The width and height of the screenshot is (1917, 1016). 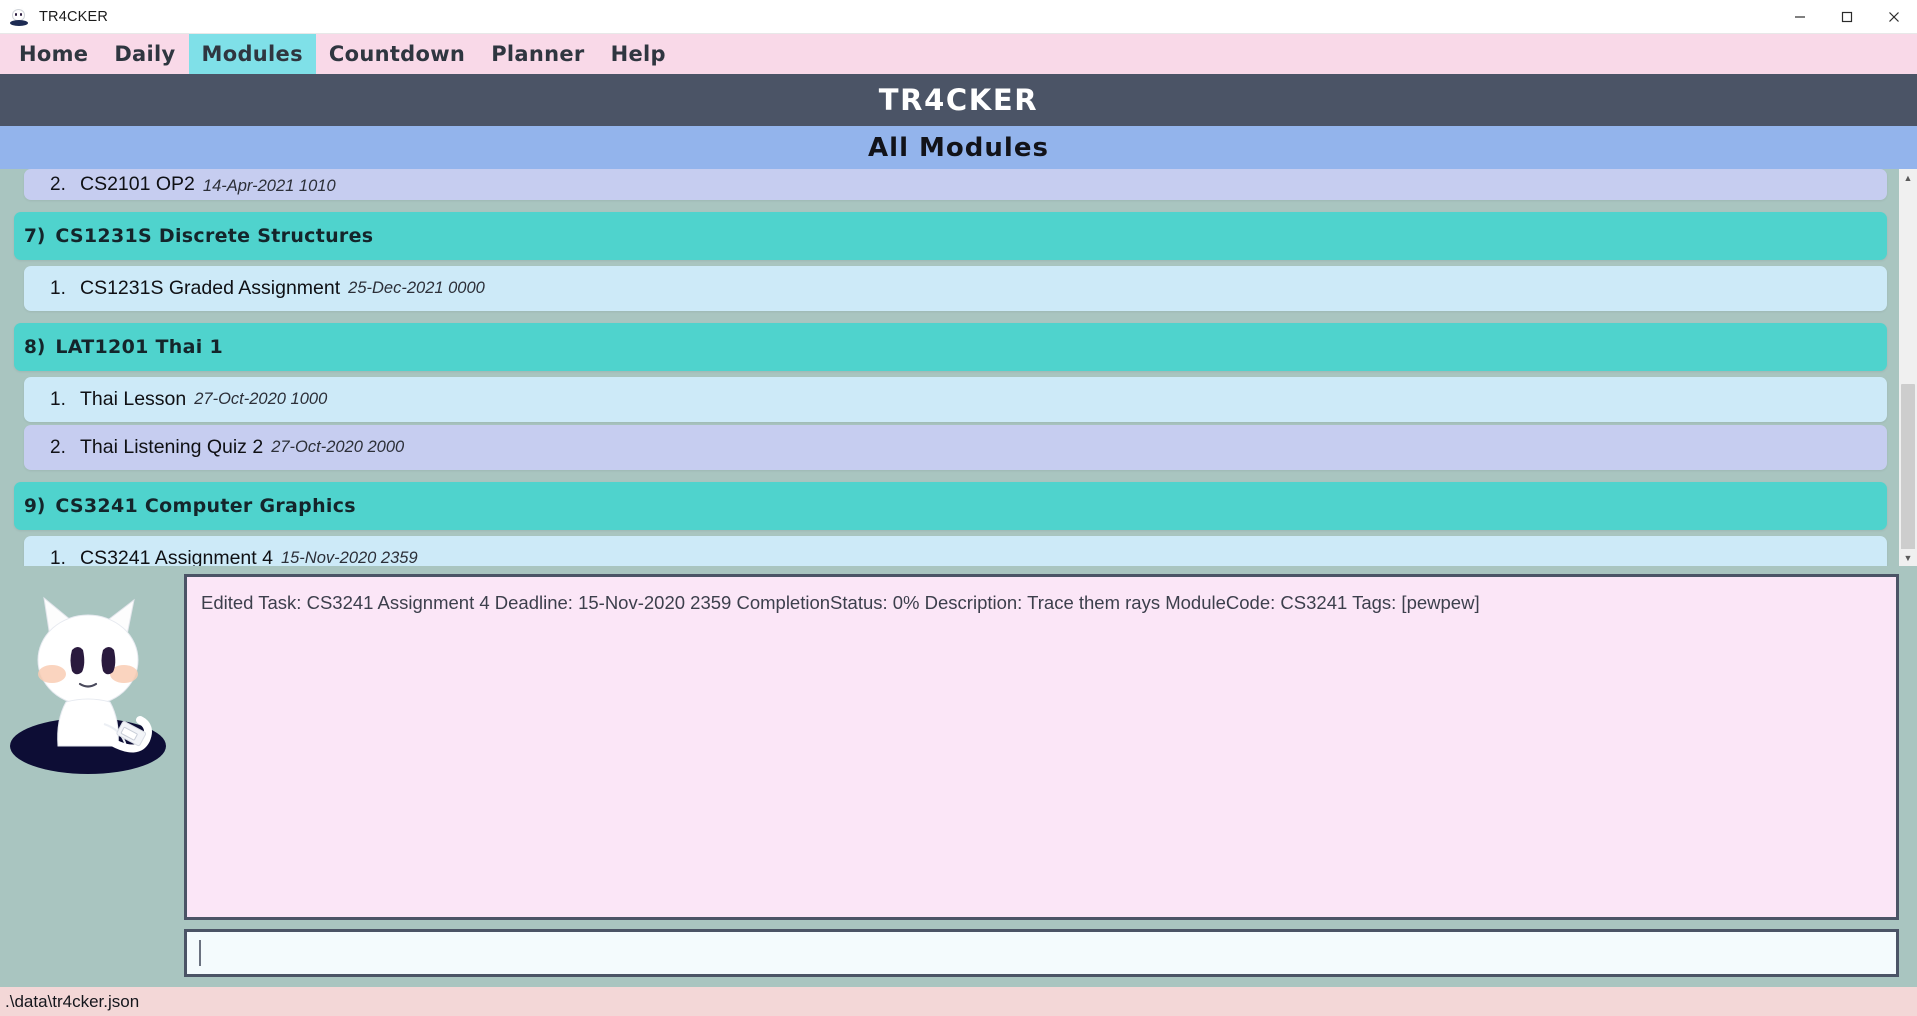 I want to click on title-bar: TR4CKER, so click(x=958, y=17).